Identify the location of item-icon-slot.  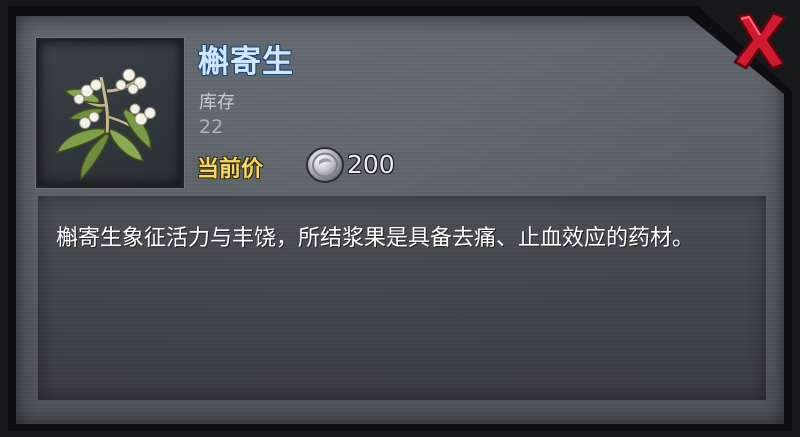
(110, 113).